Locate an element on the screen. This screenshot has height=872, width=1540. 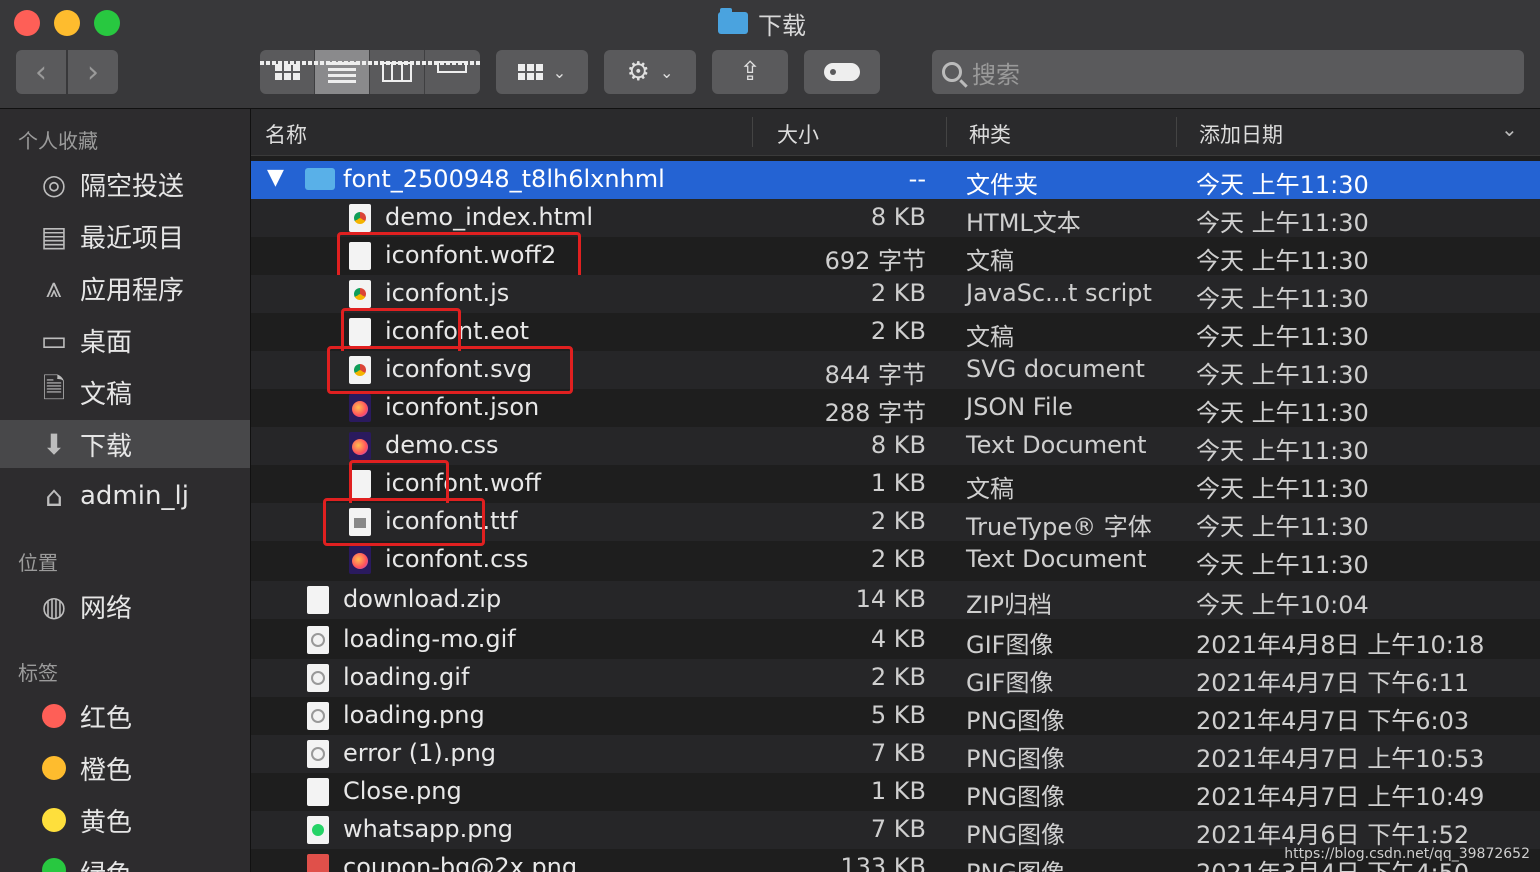
sidebar-item-label: 橙色 is located at coordinates (106, 770).